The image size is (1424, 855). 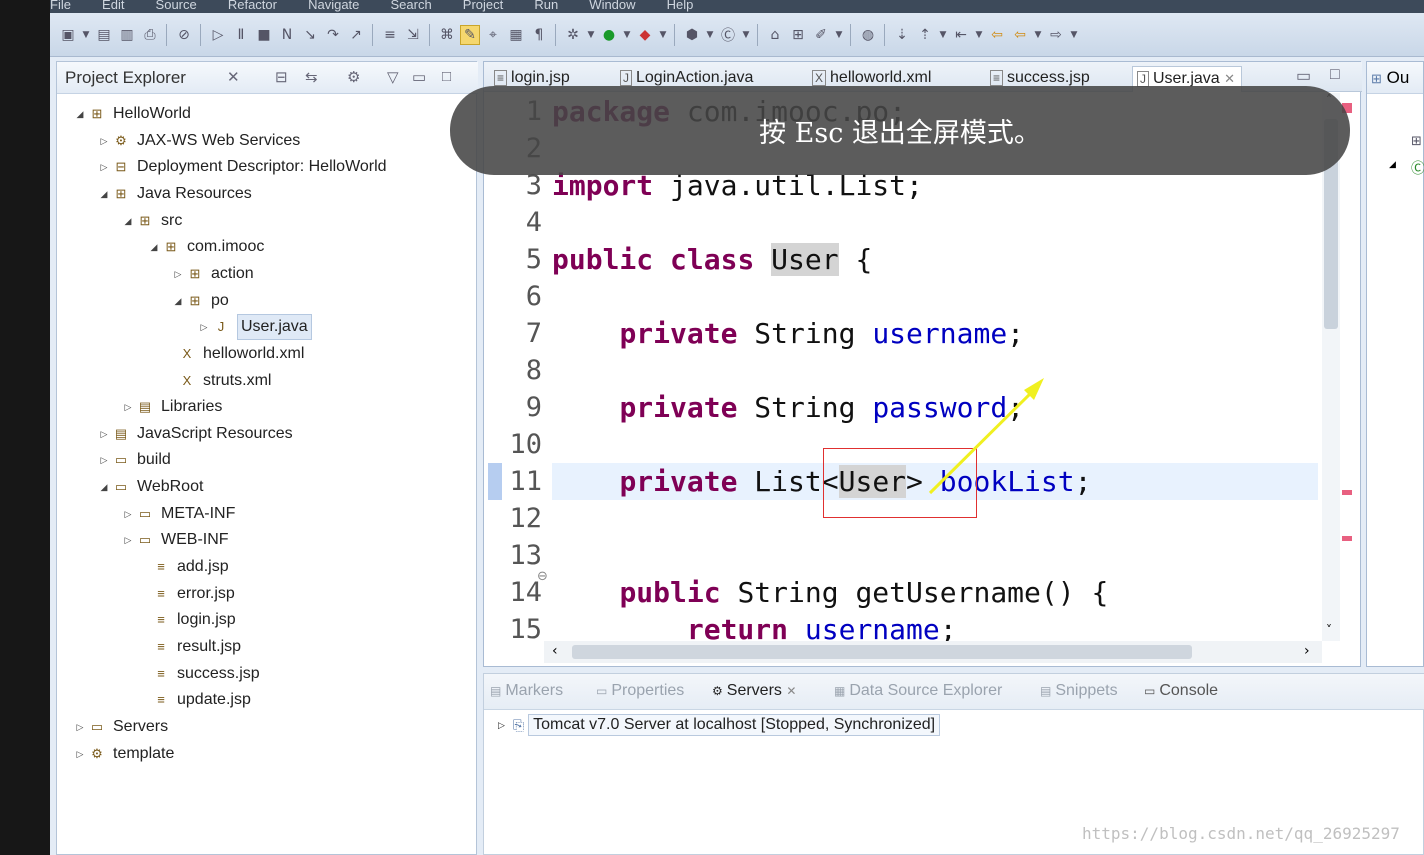 What do you see at coordinates (1241, 833) in the screenshot?
I see `watermark: https://blog.csdn.net/qq_26925297` at bounding box center [1241, 833].